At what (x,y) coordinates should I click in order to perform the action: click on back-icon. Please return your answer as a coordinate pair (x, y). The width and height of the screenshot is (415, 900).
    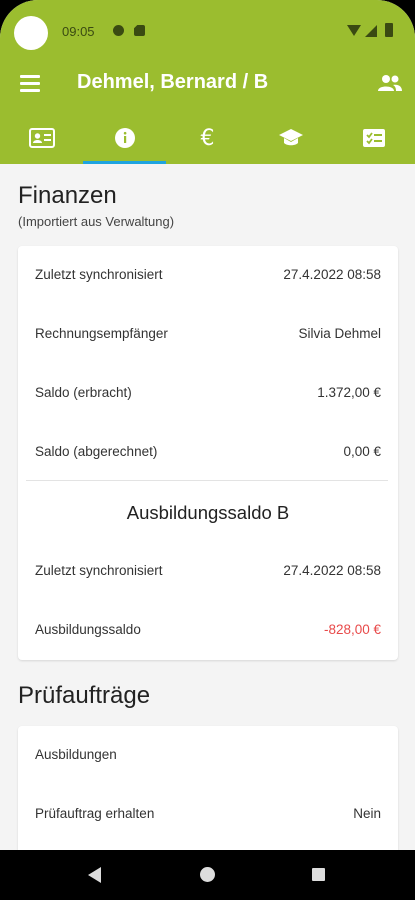
    Looking at the image, I should click on (94, 875).